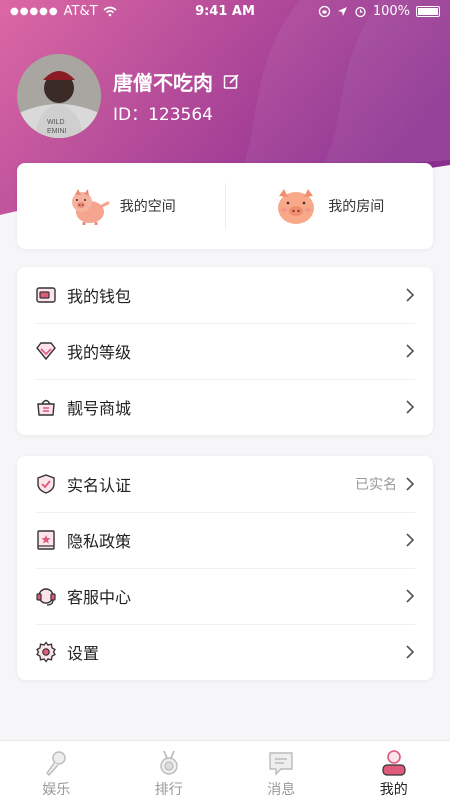 This screenshot has height=800, width=450. What do you see at coordinates (225, 12) in the screenshot?
I see `status-bar: ●●●●● AT&T 9:41 AM 100%` at bounding box center [225, 12].